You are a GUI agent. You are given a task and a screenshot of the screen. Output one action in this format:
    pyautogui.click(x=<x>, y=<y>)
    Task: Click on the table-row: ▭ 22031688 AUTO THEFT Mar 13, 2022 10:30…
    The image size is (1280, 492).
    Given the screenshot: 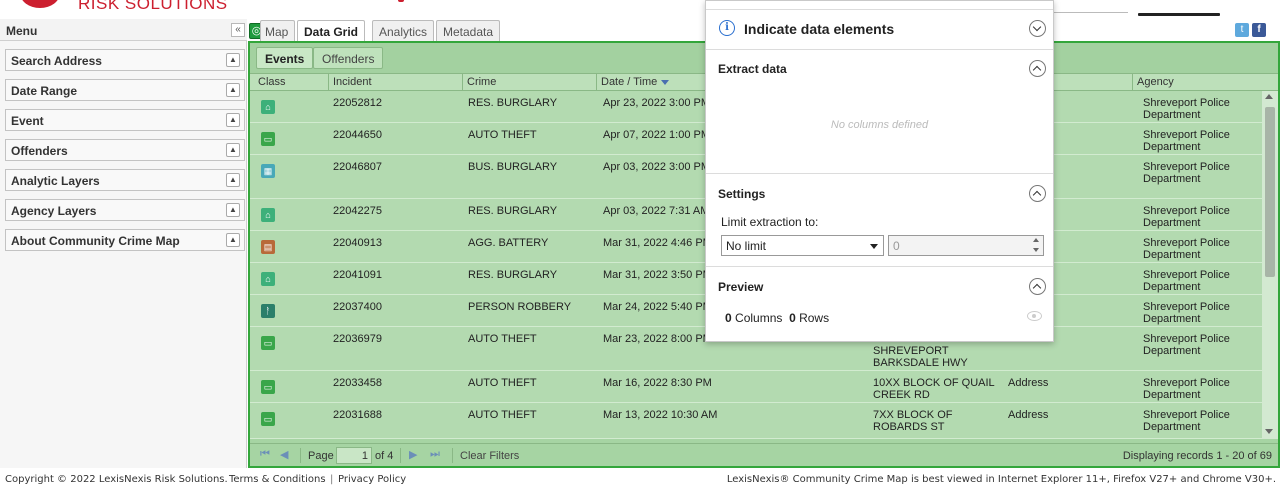 What is the action you would take?
    pyautogui.click(x=756, y=421)
    